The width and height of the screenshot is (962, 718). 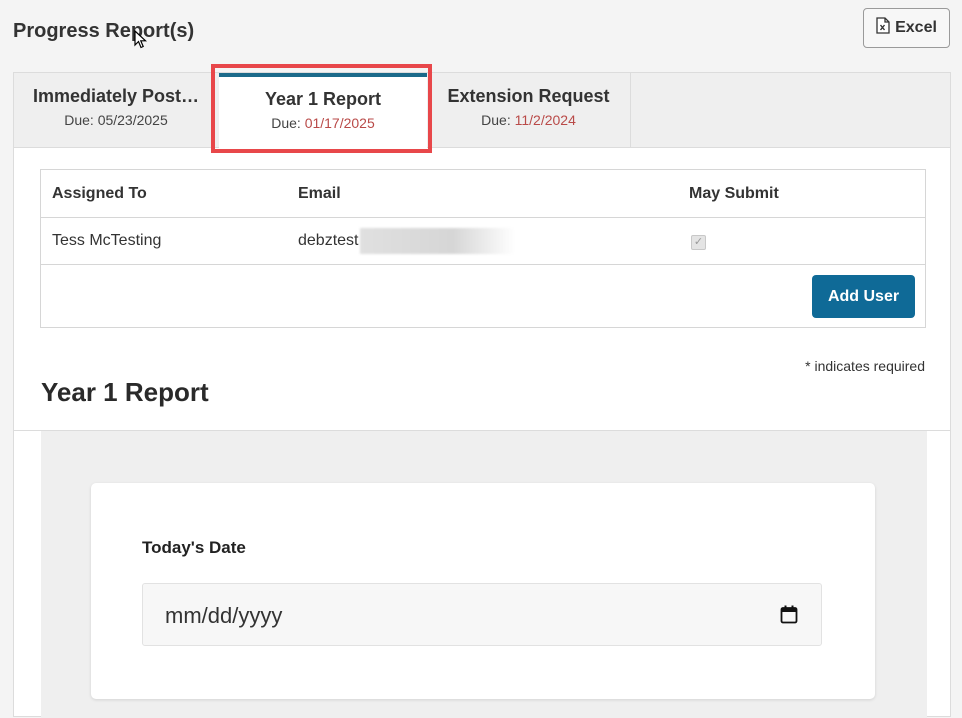 What do you see at coordinates (698, 242) in the screenshot?
I see `may-submit-checkbox: ✓` at bounding box center [698, 242].